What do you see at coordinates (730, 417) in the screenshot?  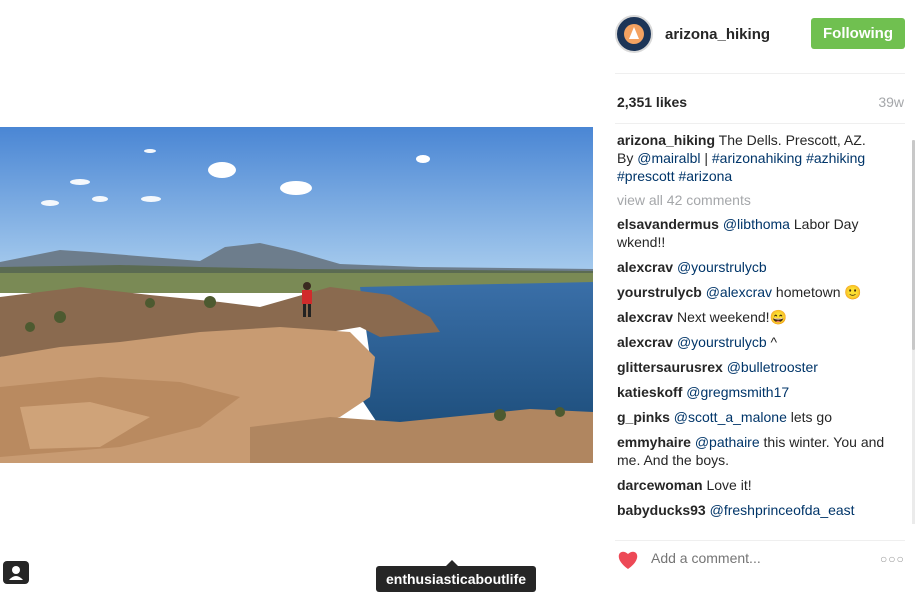 I see `comment-mention: @scott_a_malone` at bounding box center [730, 417].